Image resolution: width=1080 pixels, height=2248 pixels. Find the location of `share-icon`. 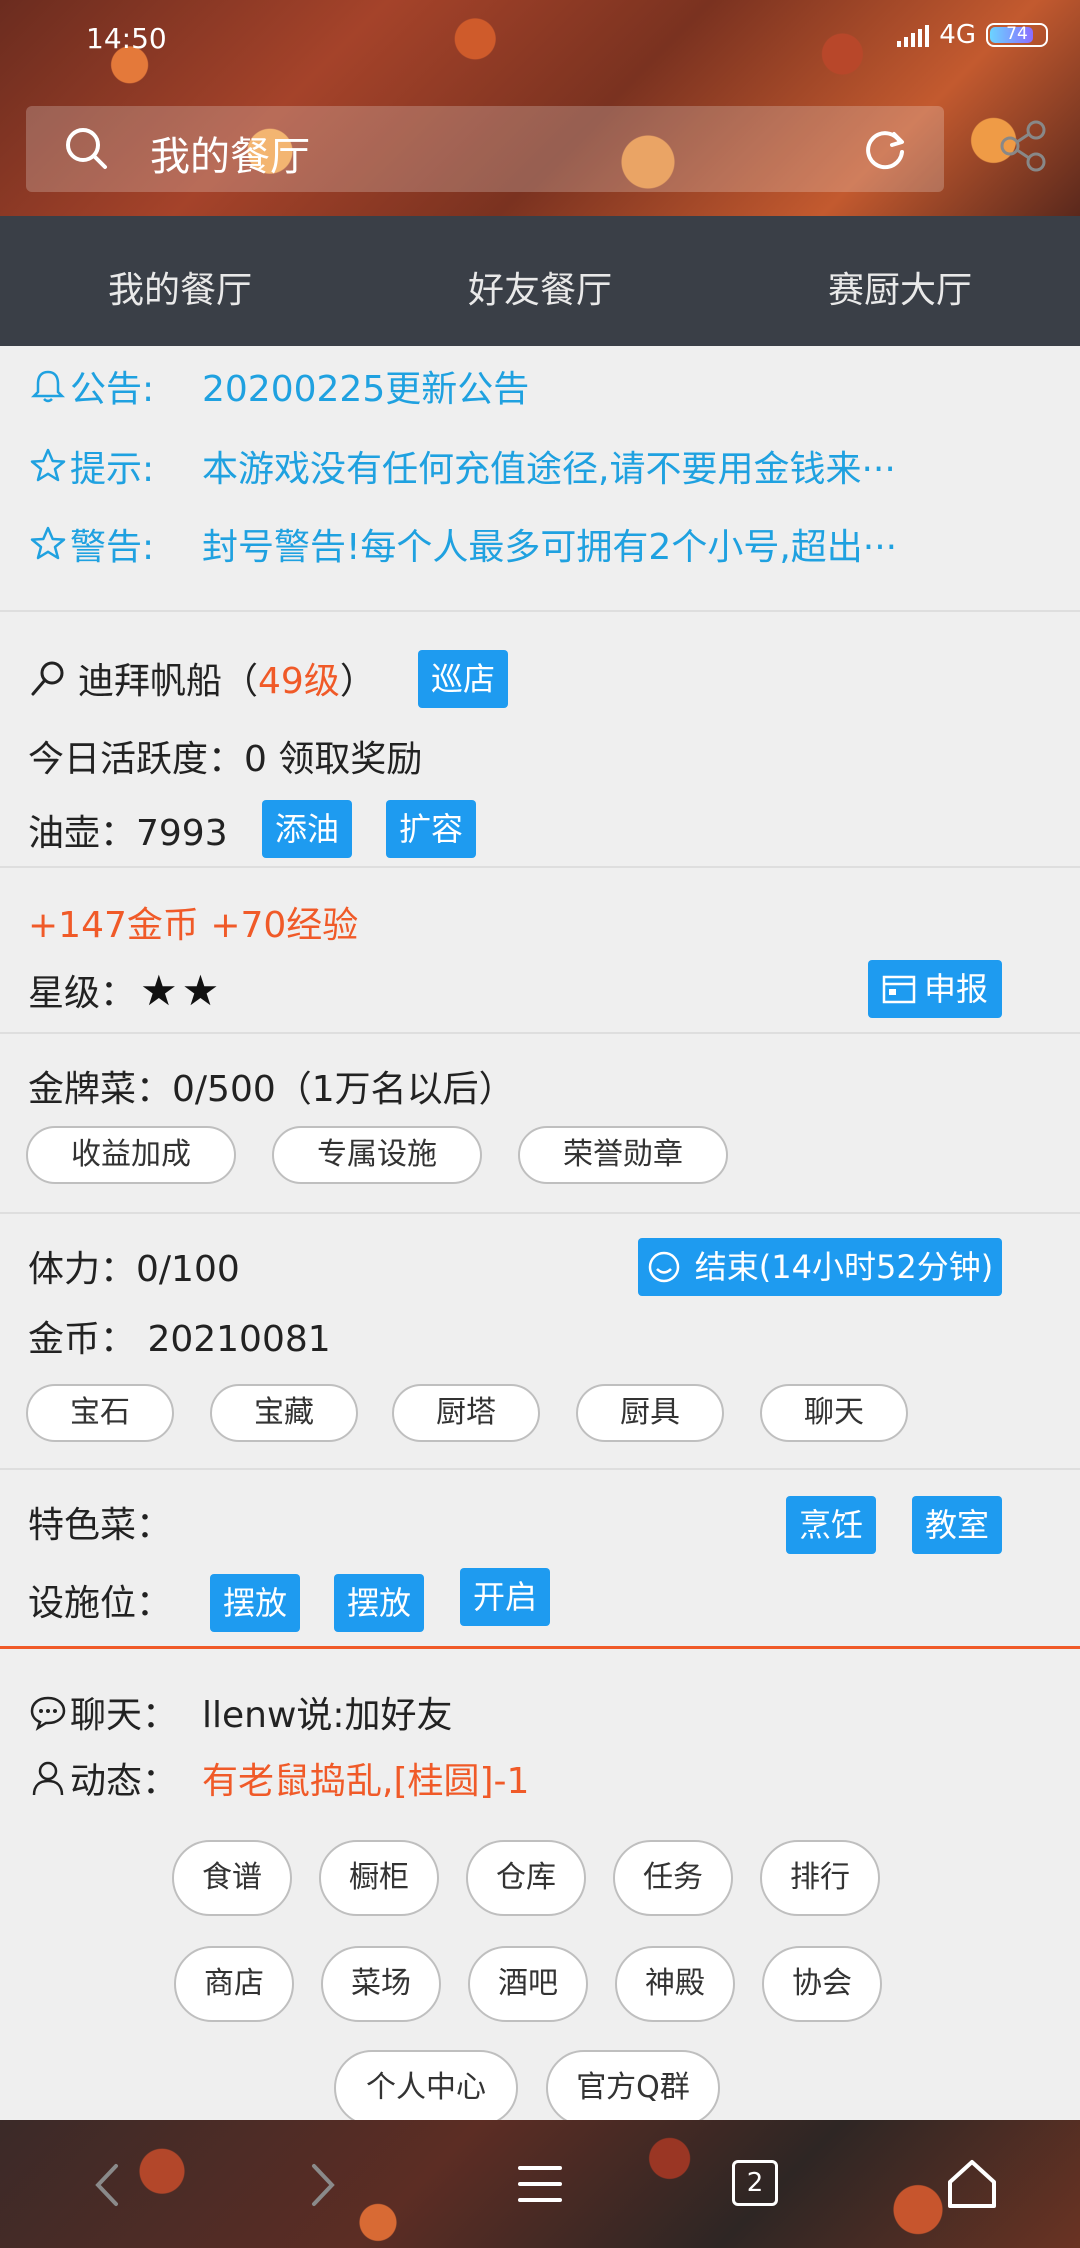

share-icon is located at coordinates (1024, 146).